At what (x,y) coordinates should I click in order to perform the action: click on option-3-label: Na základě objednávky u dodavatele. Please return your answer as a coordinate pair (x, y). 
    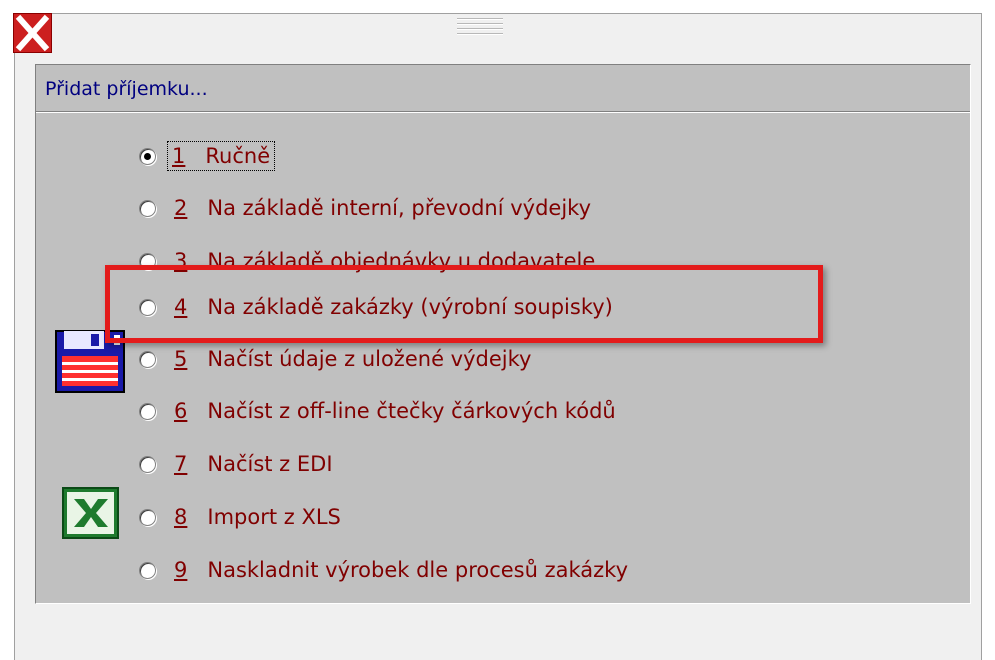
    Looking at the image, I should click on (401, 261).